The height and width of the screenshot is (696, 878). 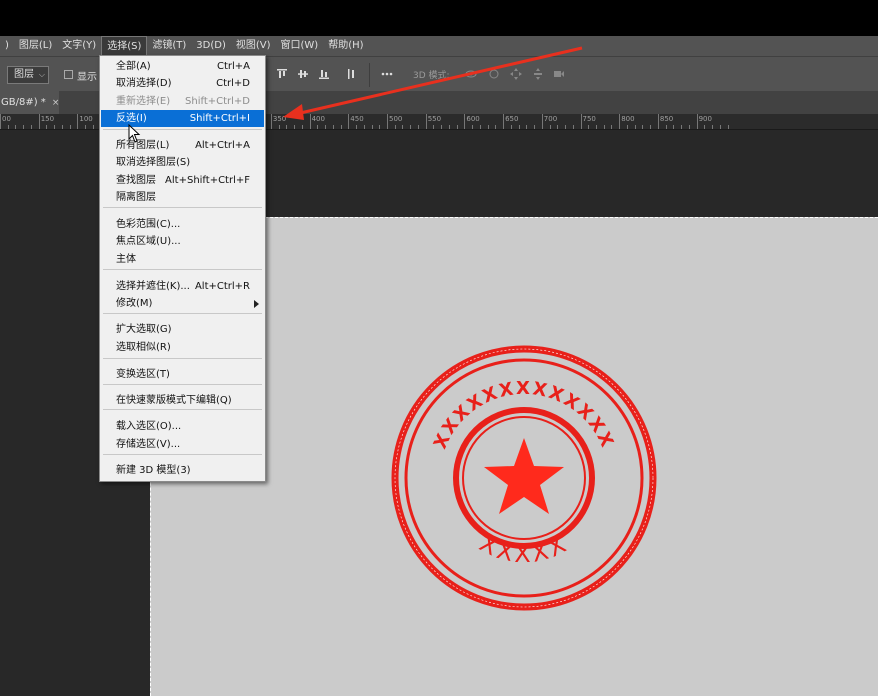 What do you see at coordinates (219, 118) in the screenshot?
I see `menu-item-shortcut: Shift+Ctrl+I` at bounding box center [219, 118].